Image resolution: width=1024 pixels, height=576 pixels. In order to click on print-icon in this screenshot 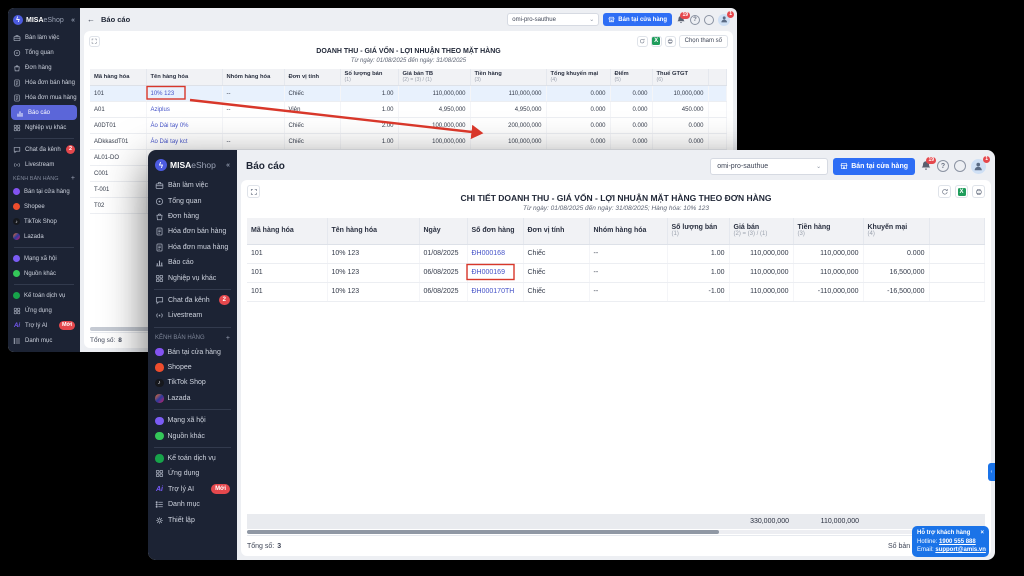, I will do `click(670, 41)`.